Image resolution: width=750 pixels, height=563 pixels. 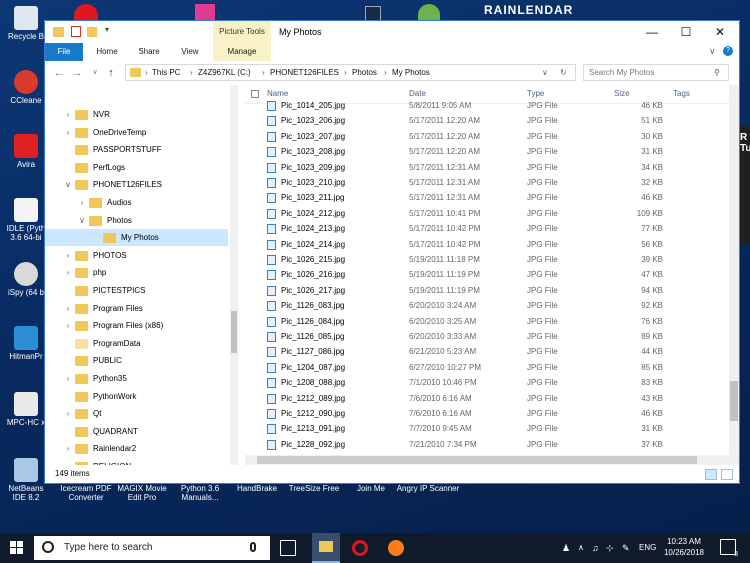 What do you see at coordinates (136, 167) in the screenshot?
I see `nav-tree-item: PerfLogs` at bounding box center [136, 167].